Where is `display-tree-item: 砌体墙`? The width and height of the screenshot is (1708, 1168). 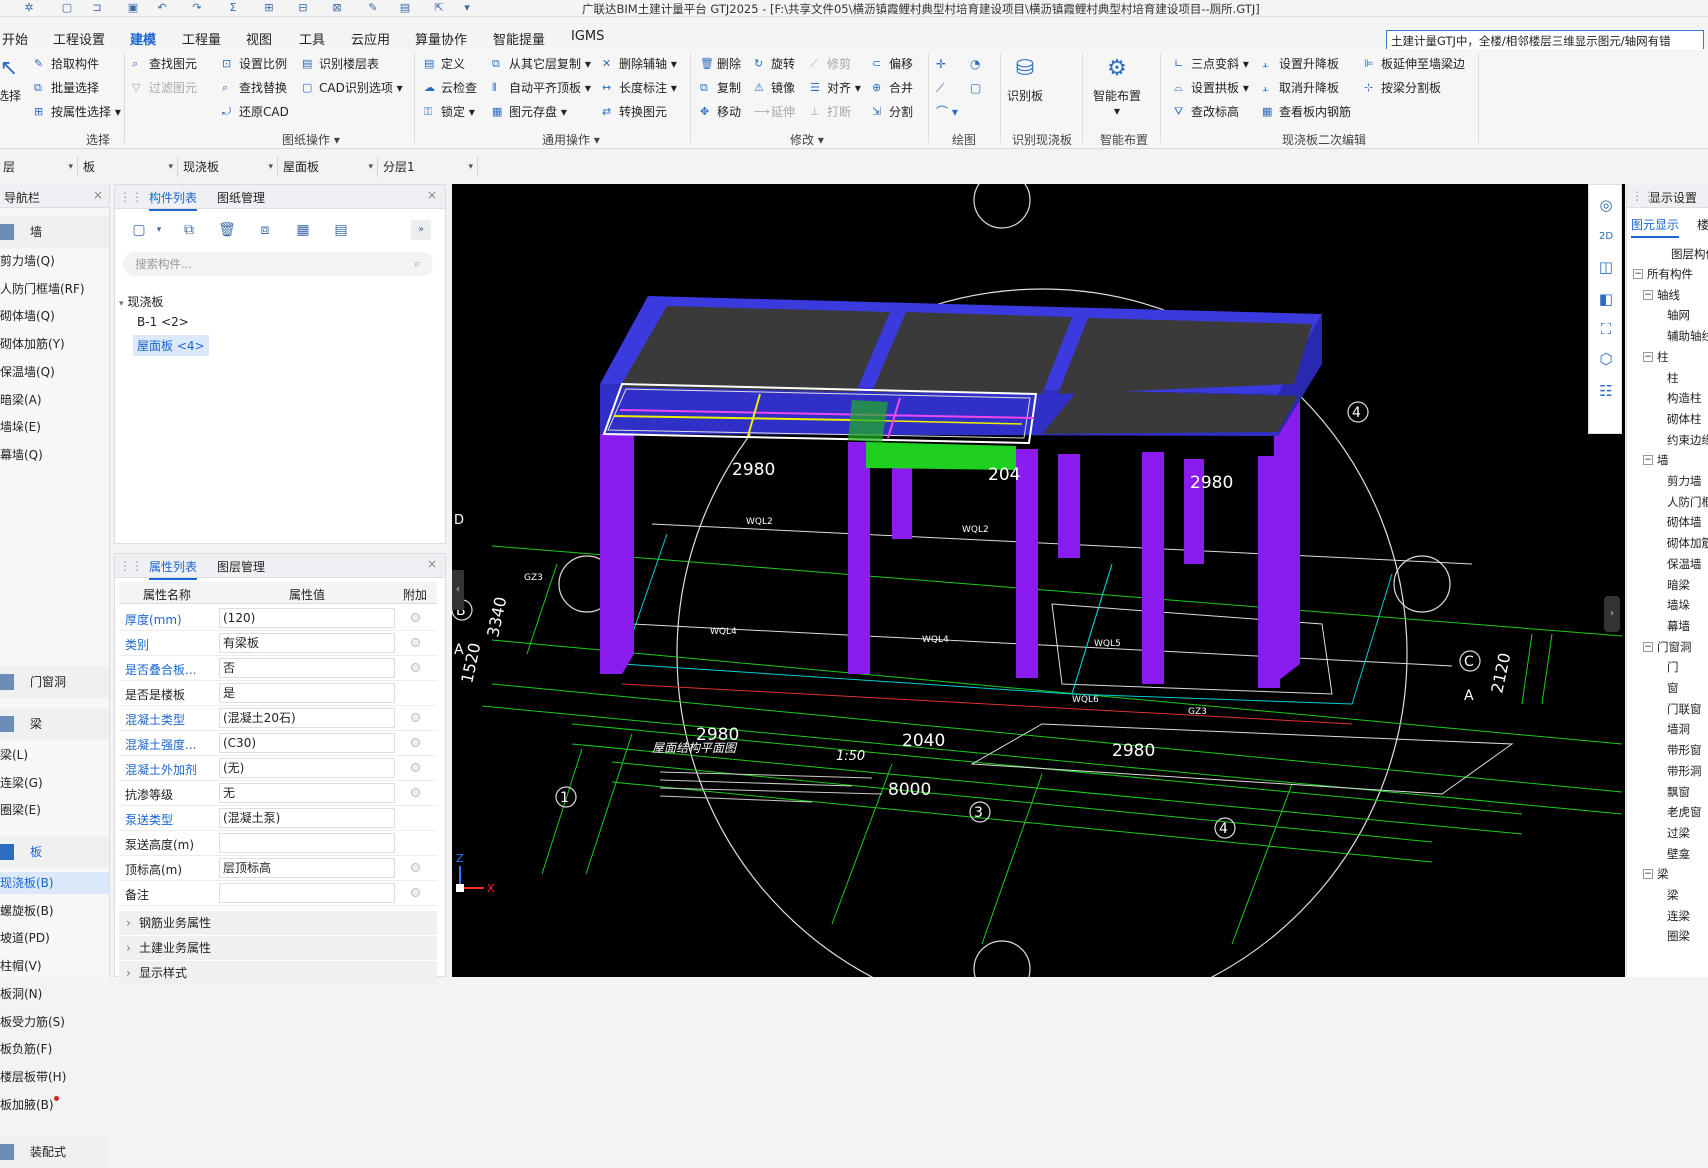 display-tree-item: 砌体墙 is located at coordinates (1684, 522).